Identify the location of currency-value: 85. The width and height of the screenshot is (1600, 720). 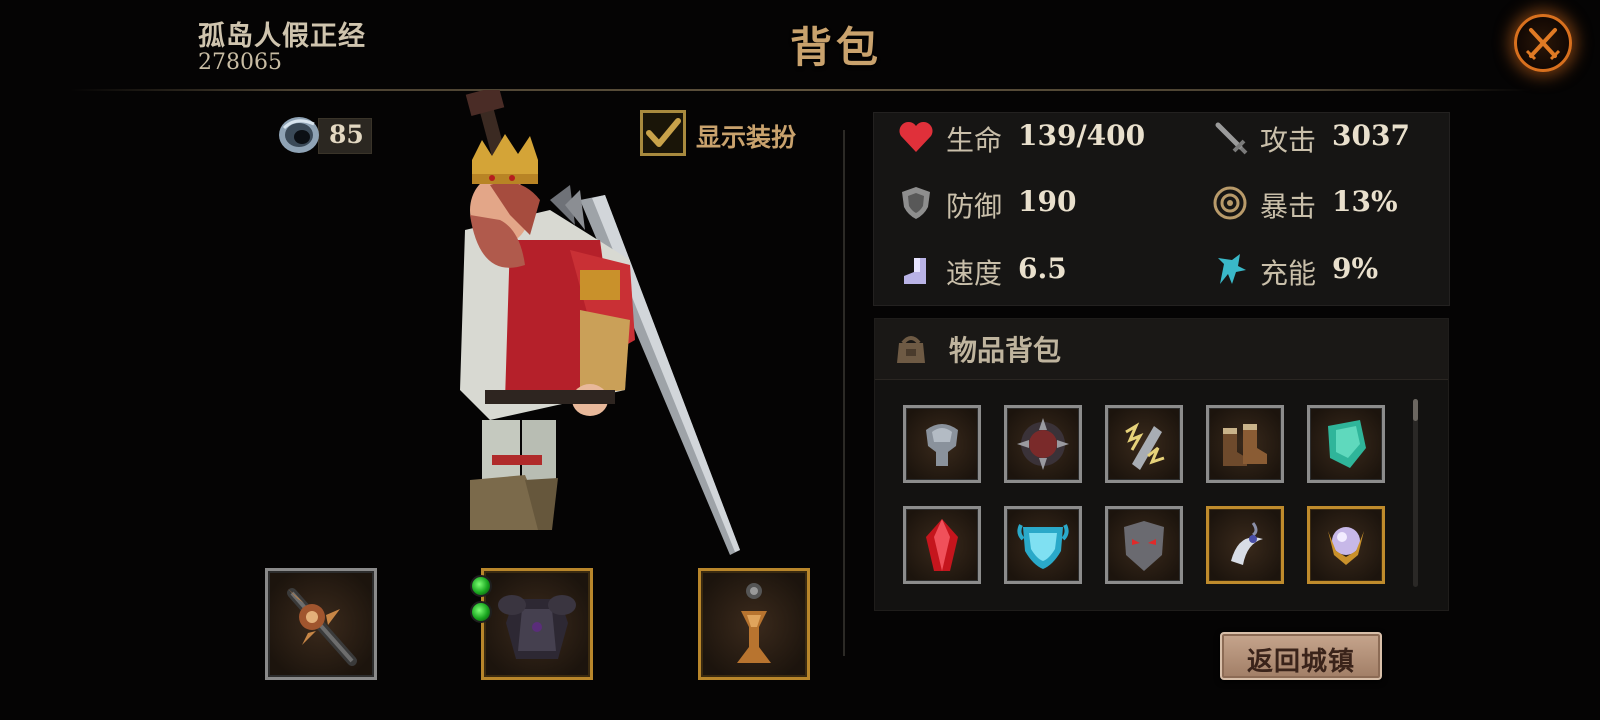
(346, 134).